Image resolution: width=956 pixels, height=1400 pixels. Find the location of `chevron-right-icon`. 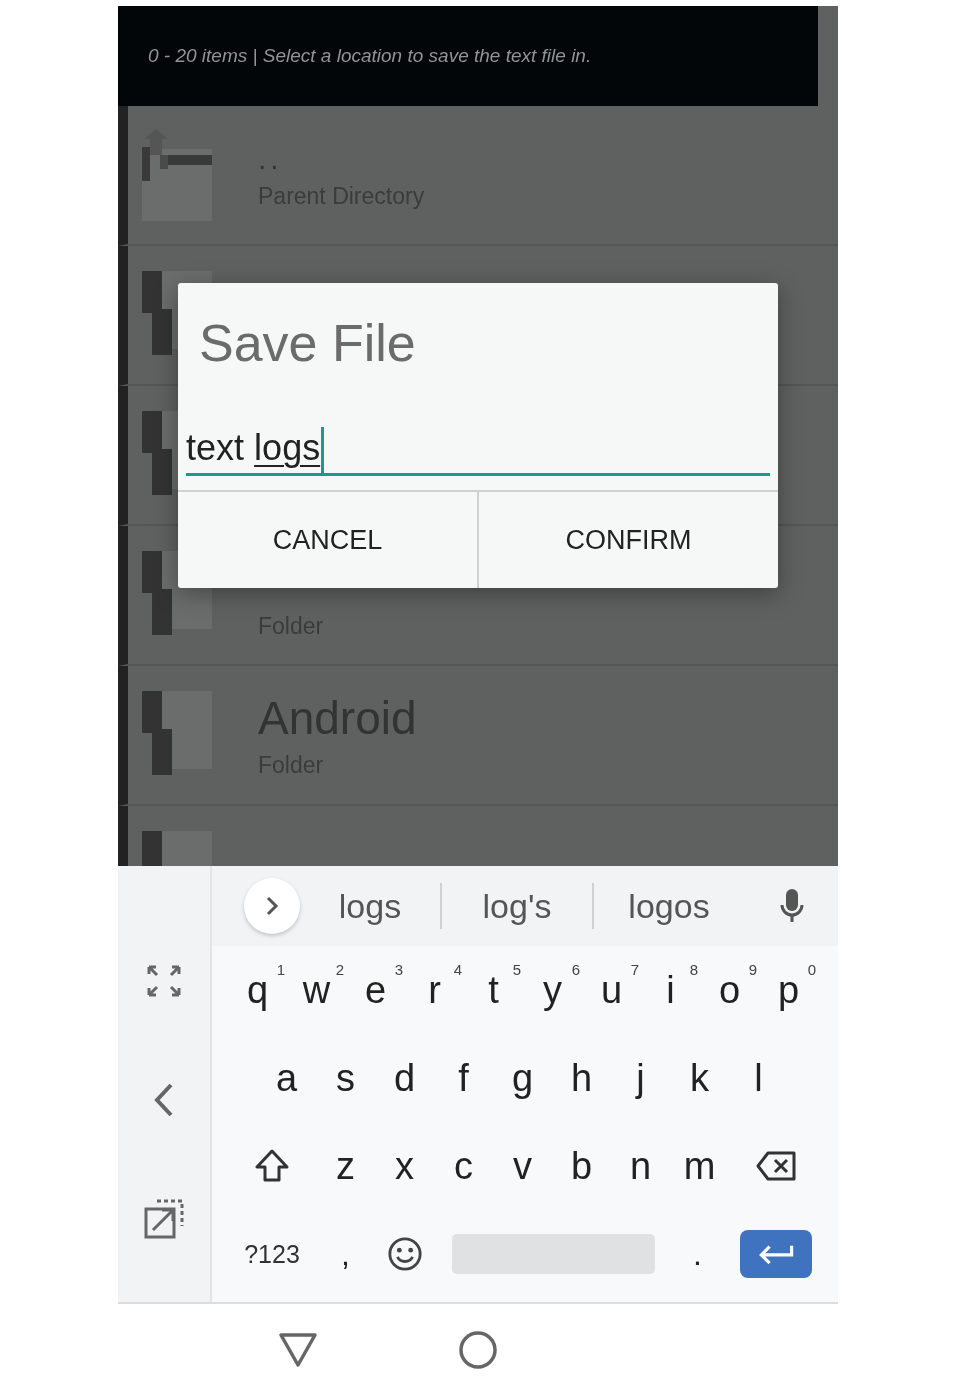

chevron-right-icon is located at coordinates (272, 906).